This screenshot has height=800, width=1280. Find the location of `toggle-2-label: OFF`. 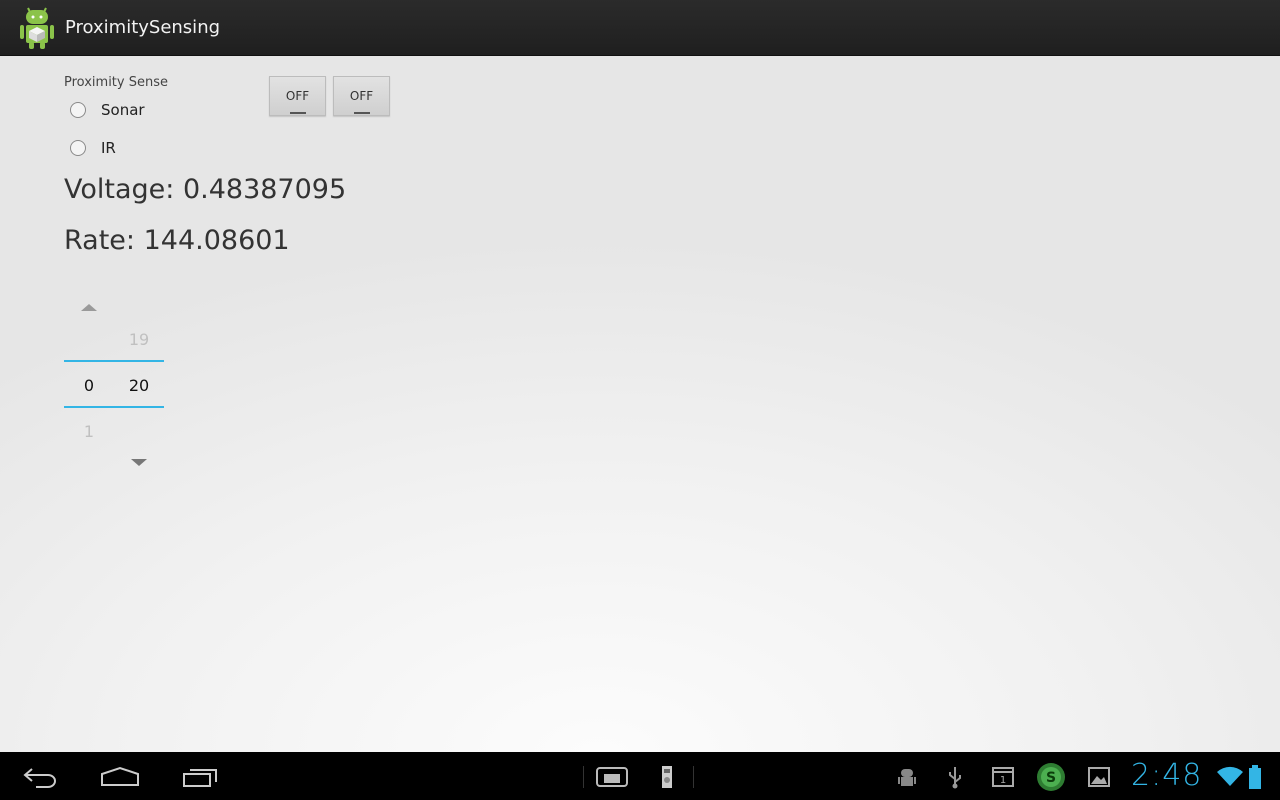

toggle-2-label: OFF is located at coordinates (361, 96).